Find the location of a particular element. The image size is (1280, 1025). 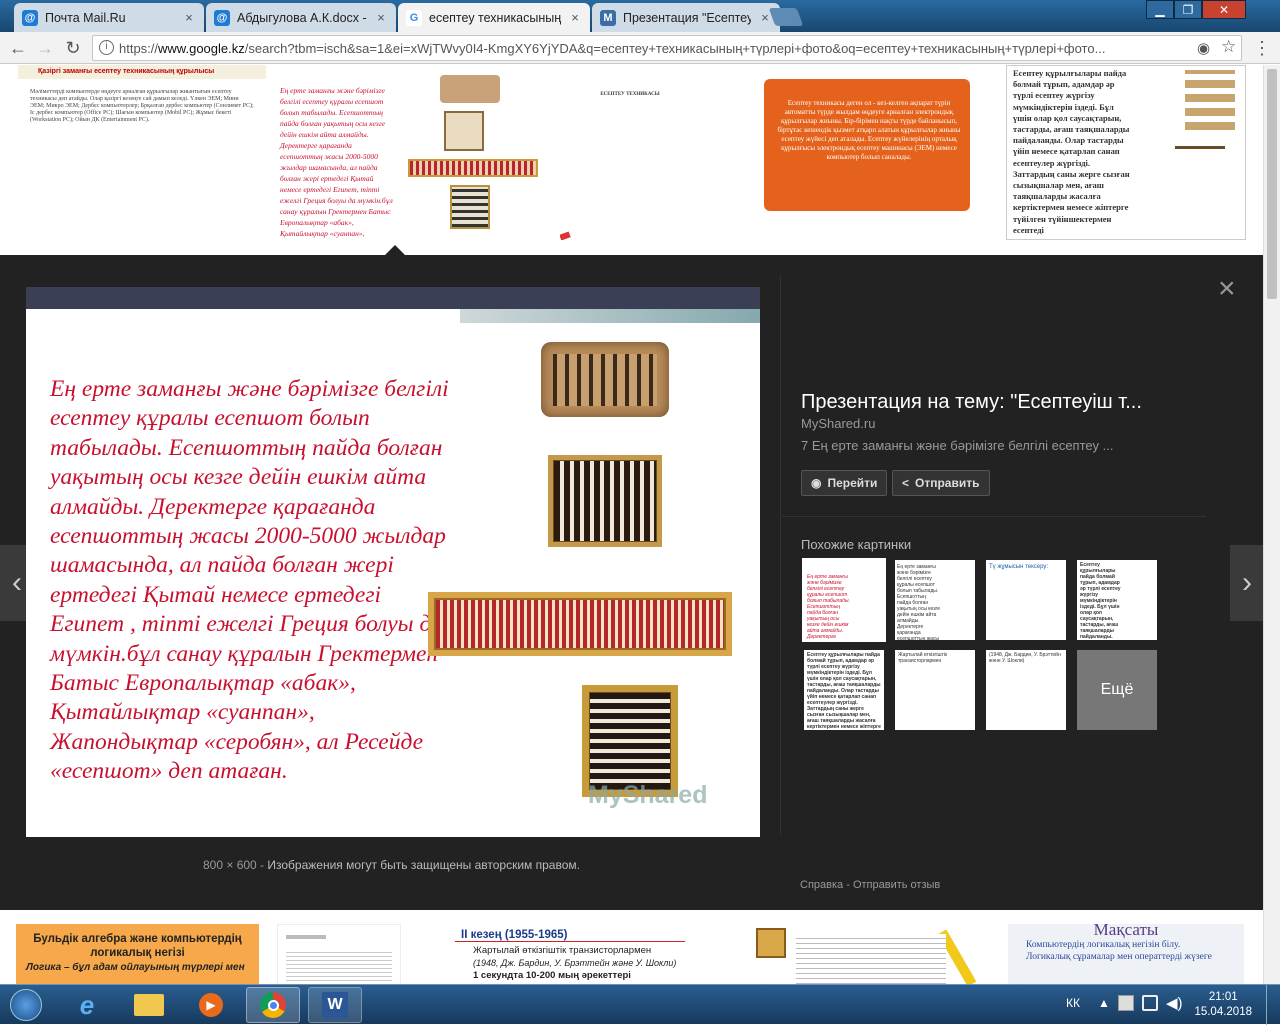

bookmark-star-icon: ☆ is located at coordinates (1228, 47).